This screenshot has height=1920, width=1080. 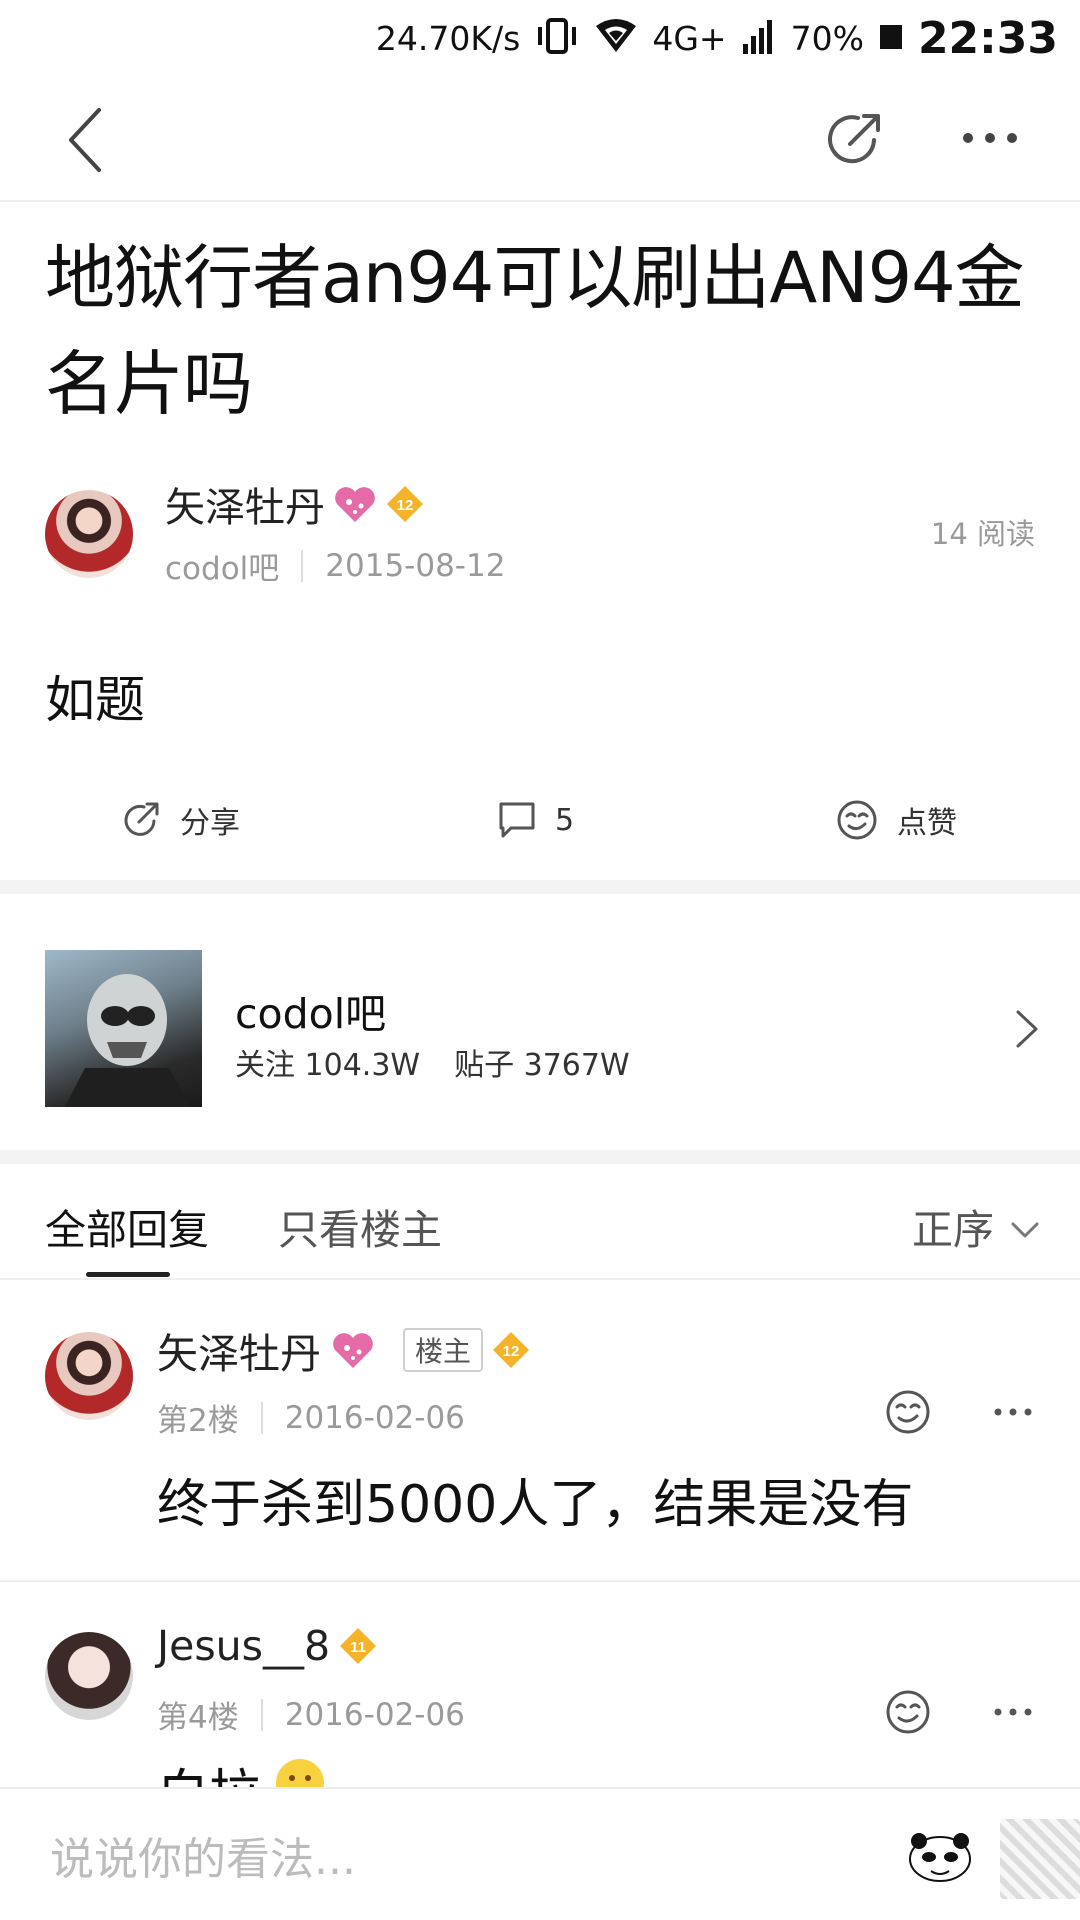 I want to click on reply-content: 终于杀到5000人了，结果是没有, so click(x=535, y=1505).